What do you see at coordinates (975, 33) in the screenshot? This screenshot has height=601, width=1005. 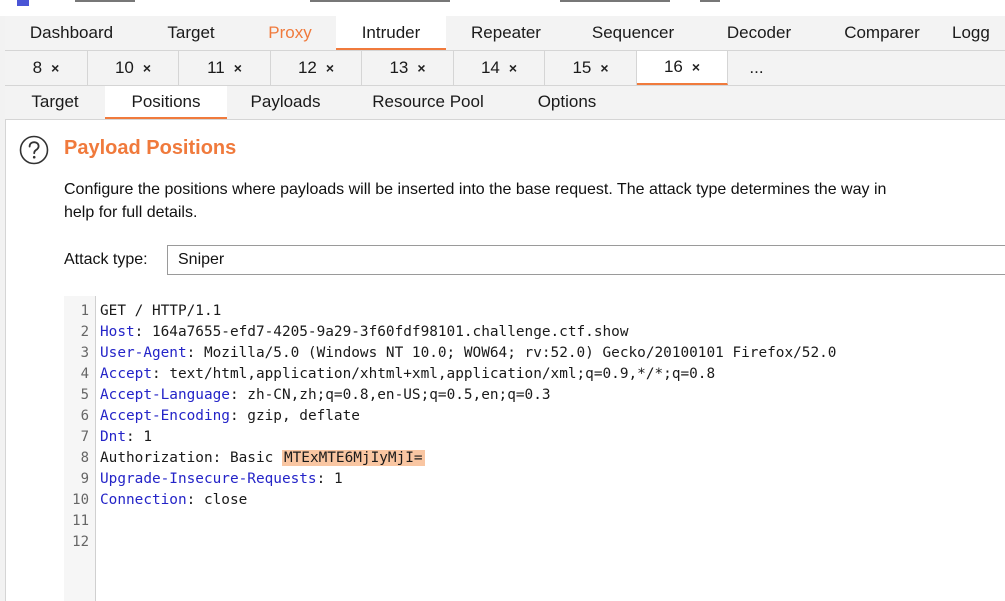 I see `tab-logger: Logg` at bounding box center [975, 33].